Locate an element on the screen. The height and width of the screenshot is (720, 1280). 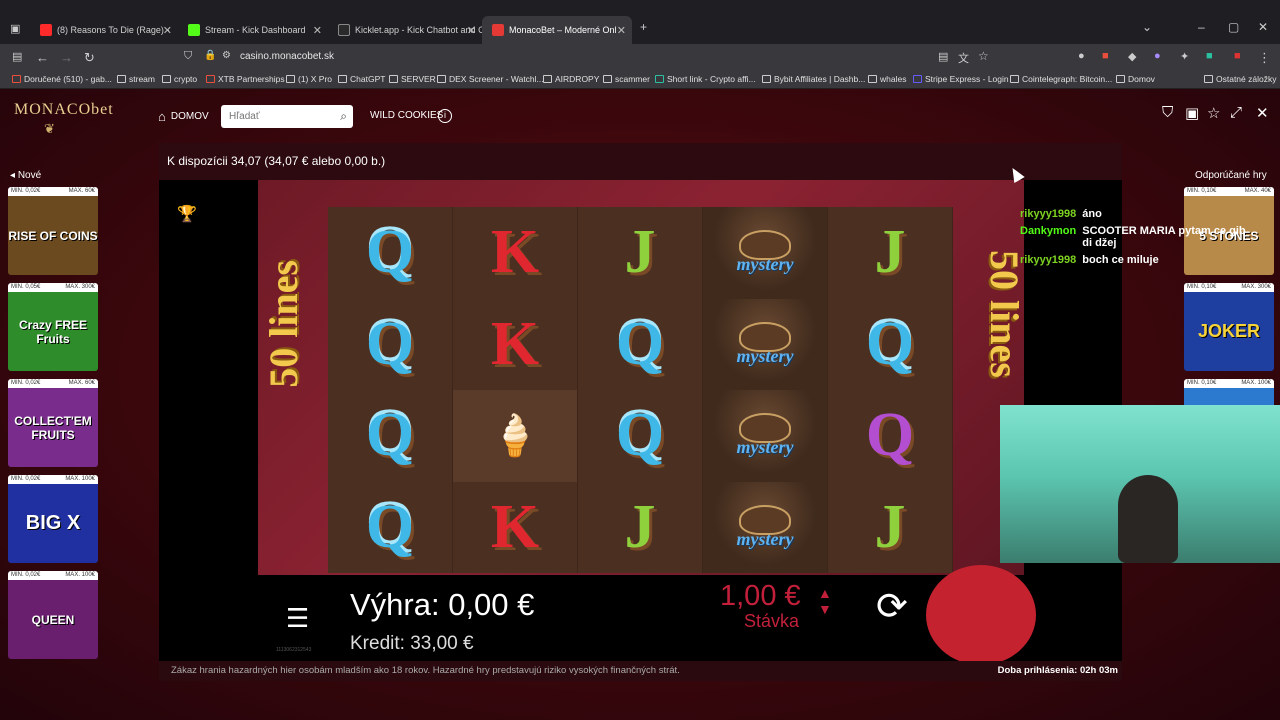
tab-youtube: (8) Reasons To Die (Rage) - ✕ is located at coordinates (104, 30).